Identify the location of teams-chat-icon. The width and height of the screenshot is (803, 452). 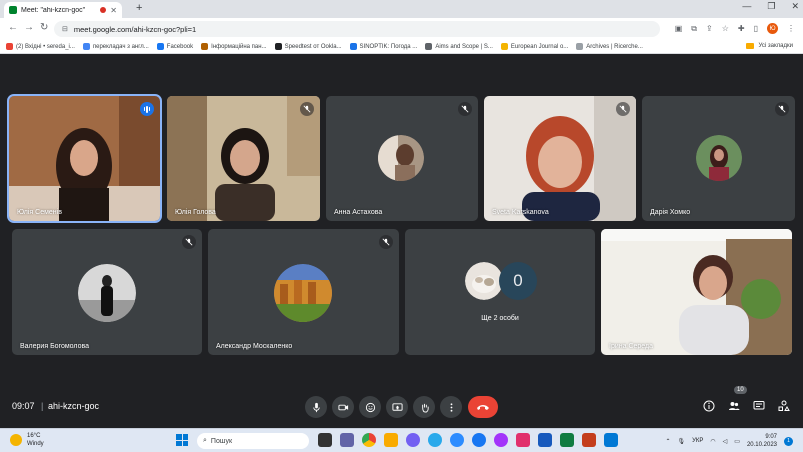
(347, 440).